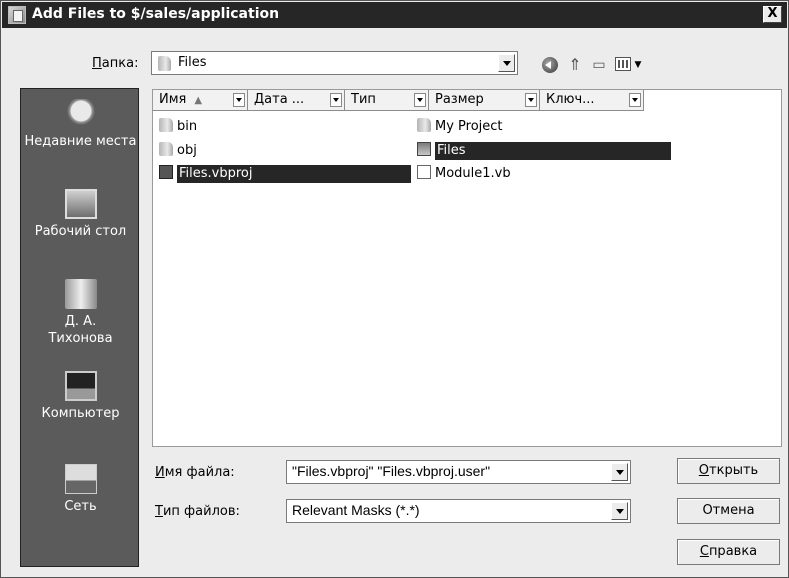 This screenshot has height=578, width=789. I want to click on look-in-value: Files, so click(192, 62).